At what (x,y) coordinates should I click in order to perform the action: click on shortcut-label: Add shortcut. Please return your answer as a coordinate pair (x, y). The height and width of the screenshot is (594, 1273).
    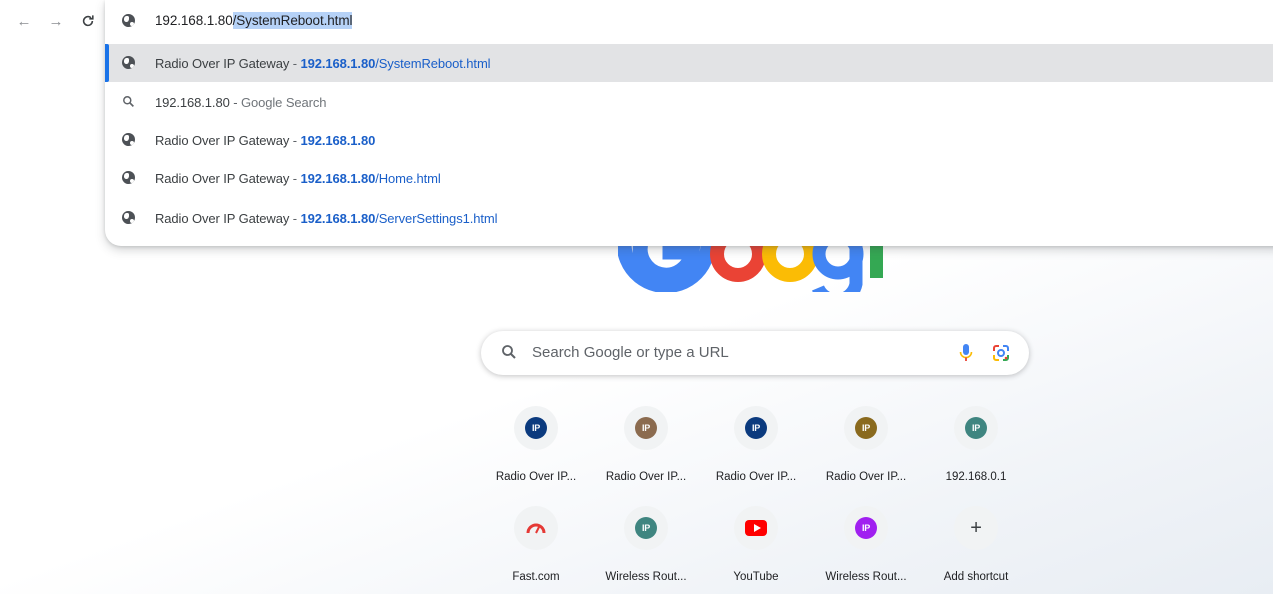
    Looking at the image, I should click on (976, 577).